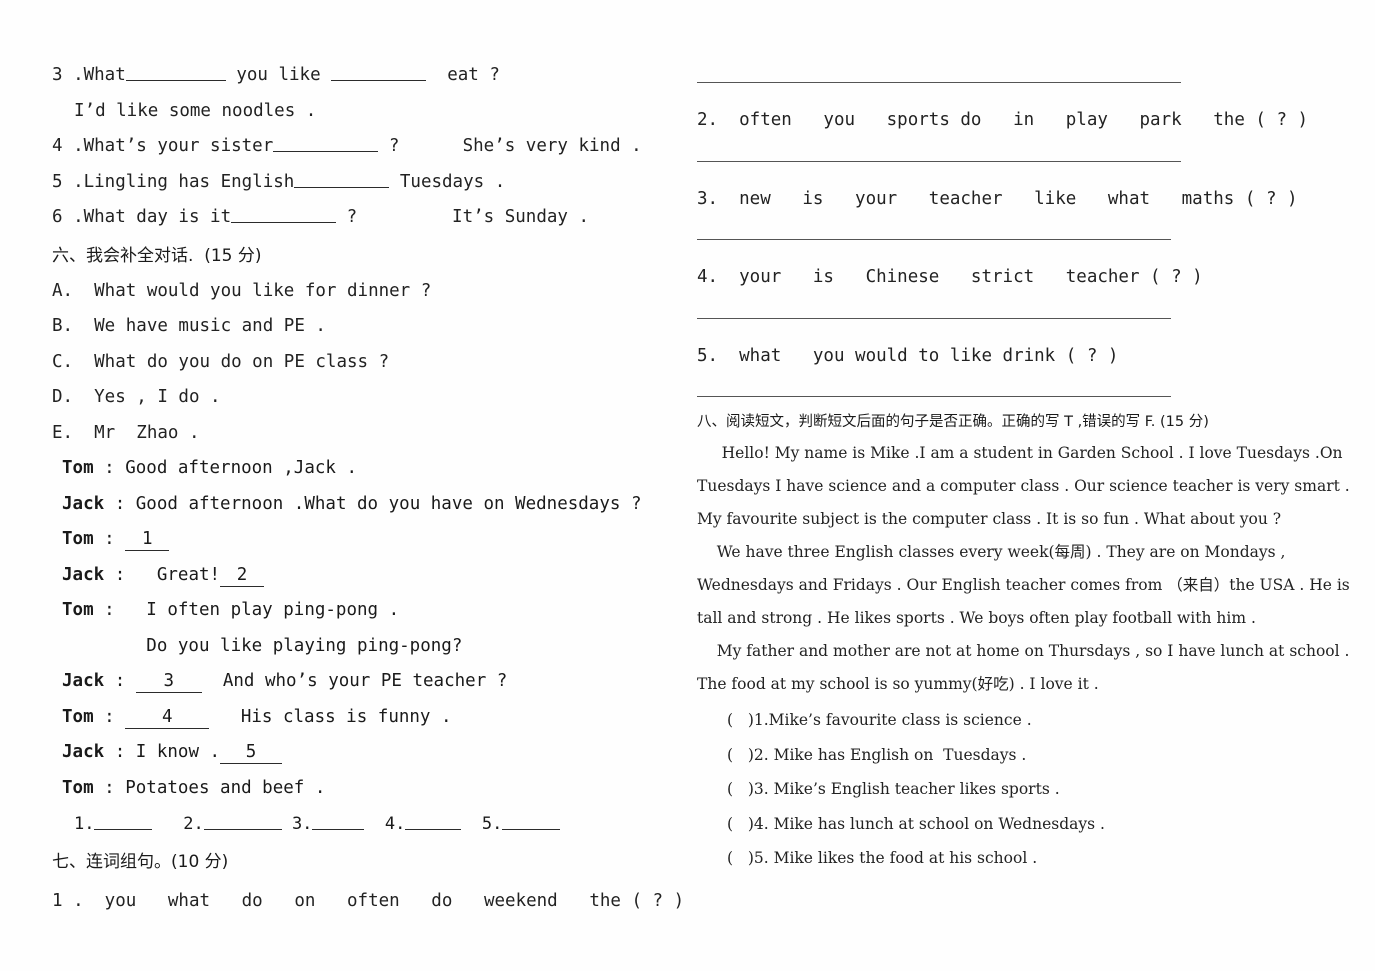 This screenshot has height=971, width=1375. Describe the element at coordinates (358, 112) in the screenshot. I see `fill-in-item-3-answer: I’d like some noodles .` at that location.